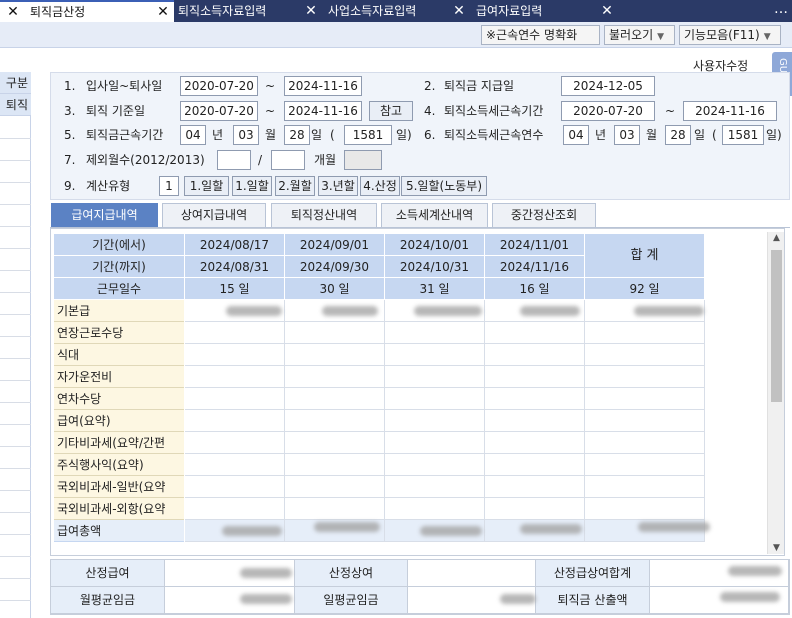 The height and width of the screenshot is (618, 792). I want to click on tax-months-field: 03, so click(627, 135).